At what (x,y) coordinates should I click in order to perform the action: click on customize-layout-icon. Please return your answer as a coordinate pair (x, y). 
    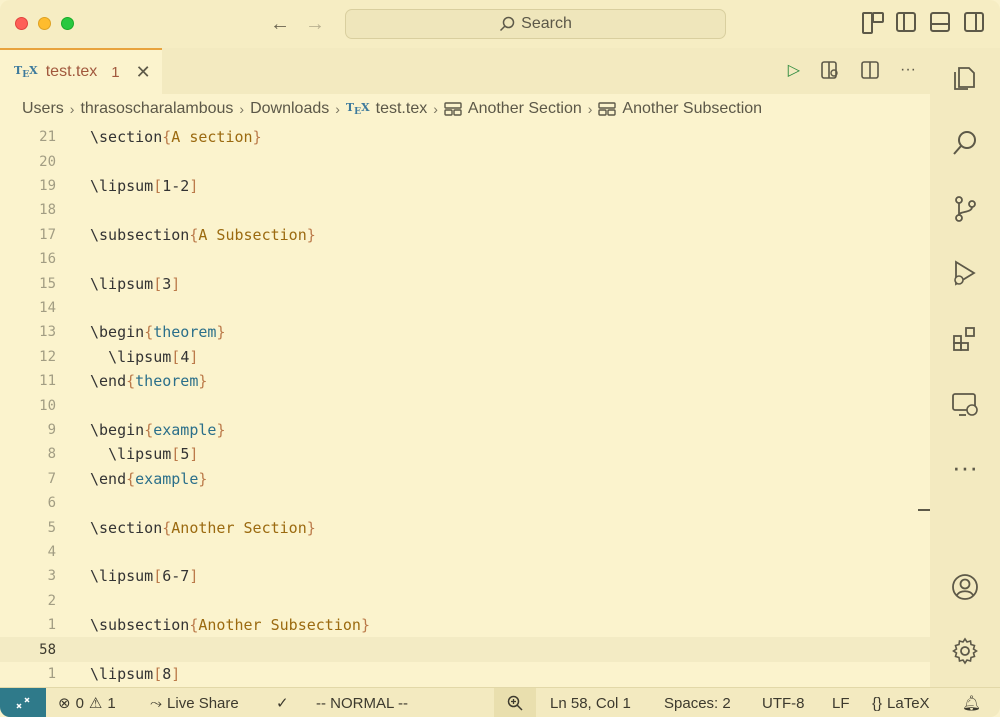
    Looking at the image, I should click on (873, 23).